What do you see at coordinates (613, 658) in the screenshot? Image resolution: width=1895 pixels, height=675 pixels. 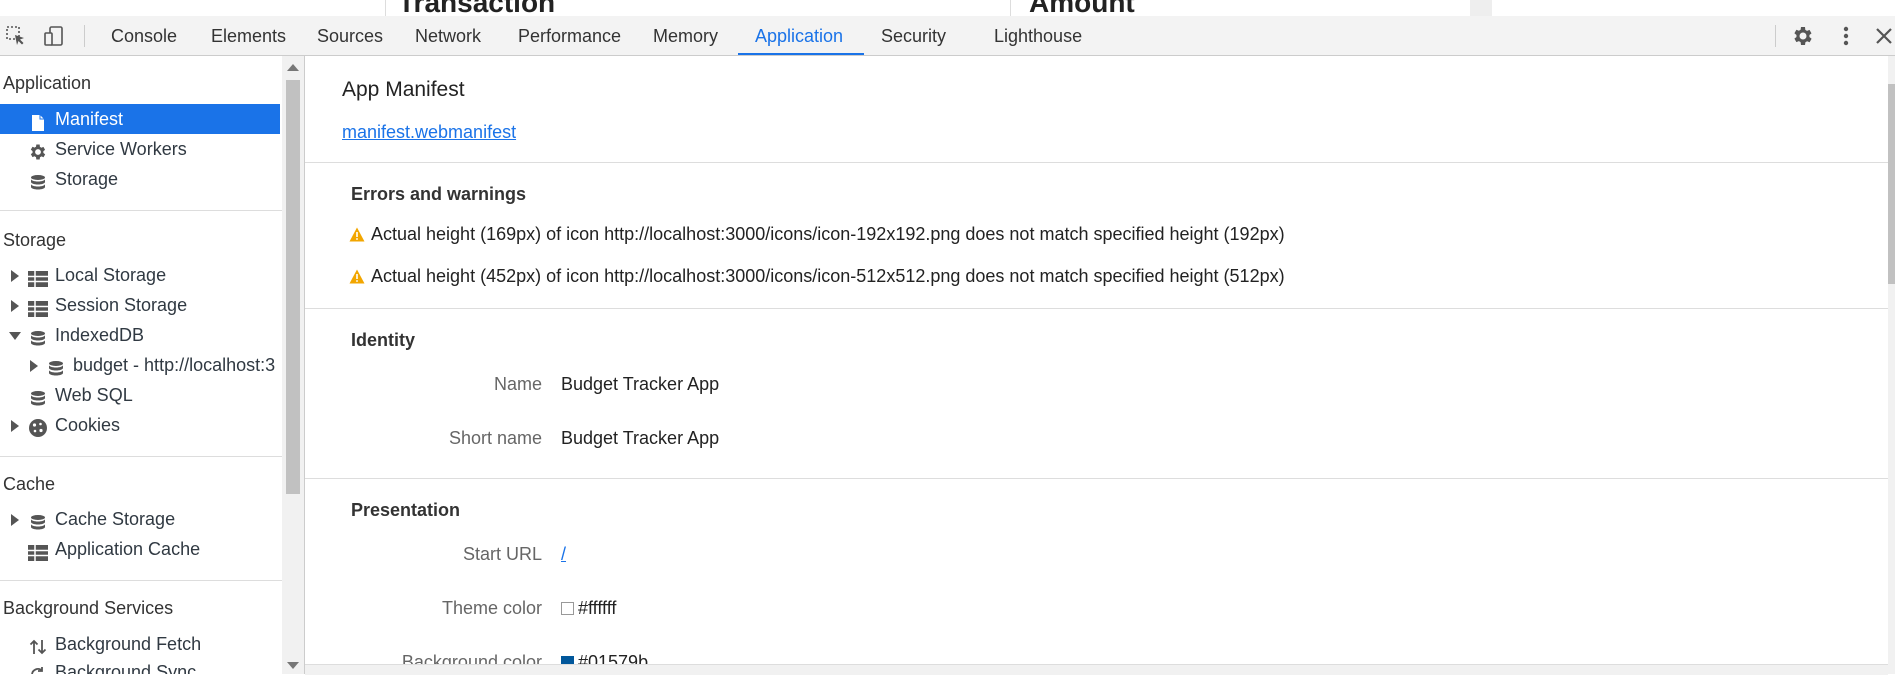 I see `background-color-text: #01579b` at bounding box center [613, 658].